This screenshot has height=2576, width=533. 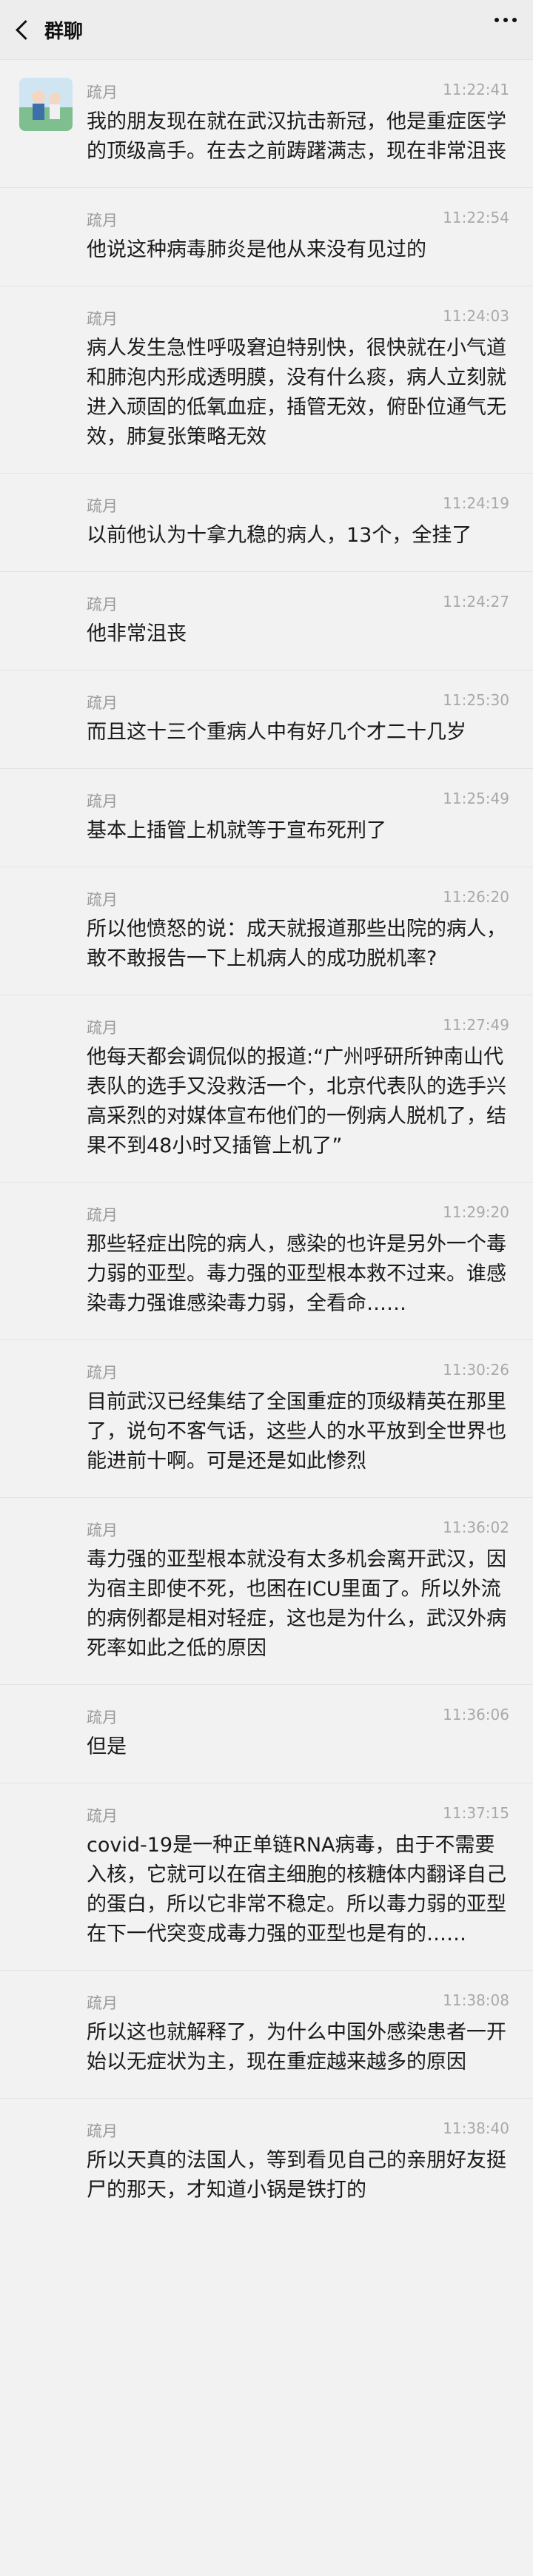 I want to click on message-time: 11:27:49, so click(x=476, y=1025).